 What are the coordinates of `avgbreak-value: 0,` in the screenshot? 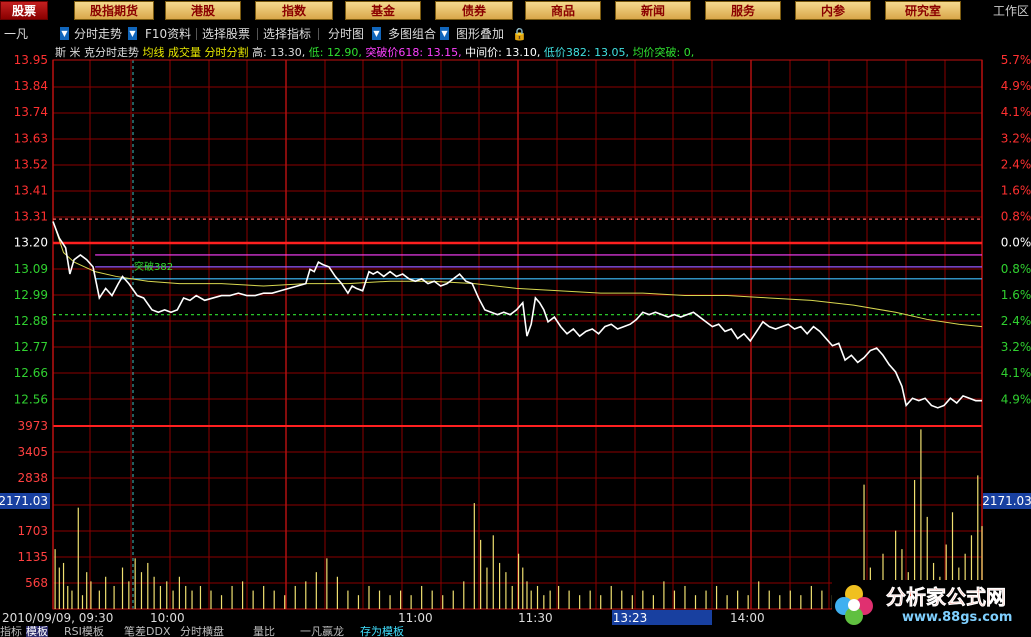 It's located at (689, 52).